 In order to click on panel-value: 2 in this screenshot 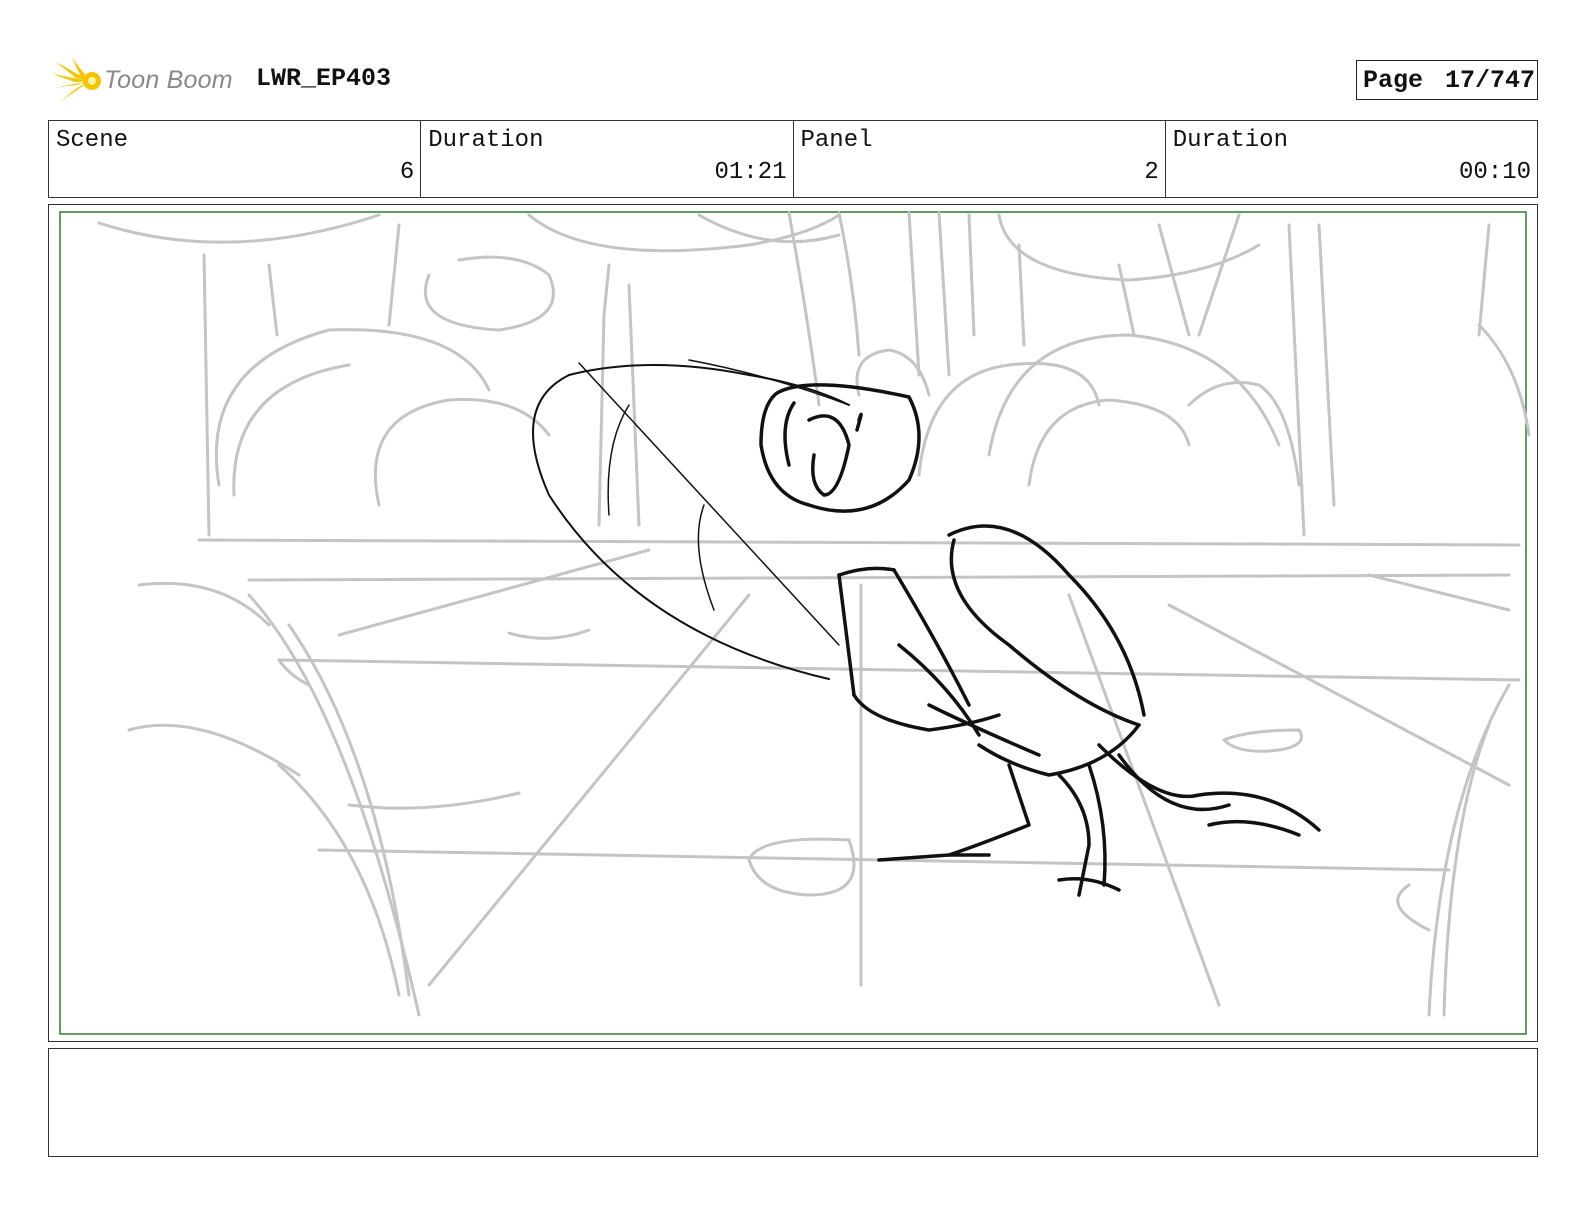, I will do `click(1151, 172)`.